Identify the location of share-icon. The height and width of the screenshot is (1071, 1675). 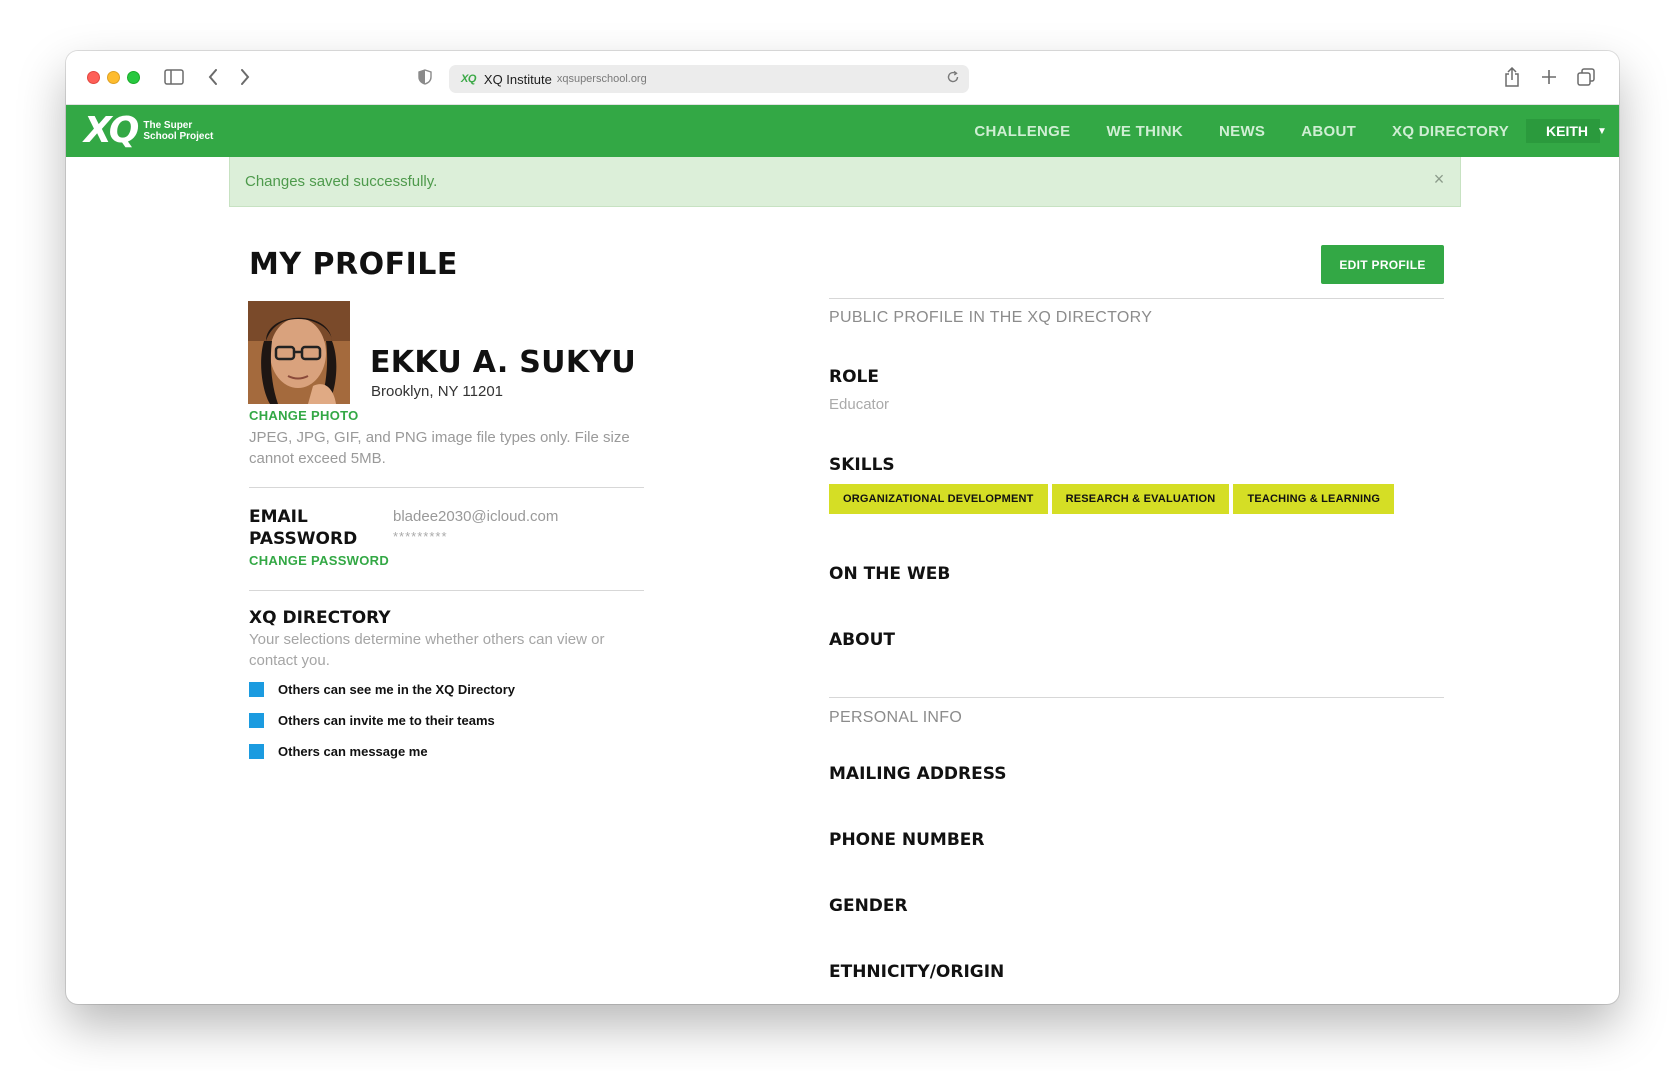
(1512, 77).